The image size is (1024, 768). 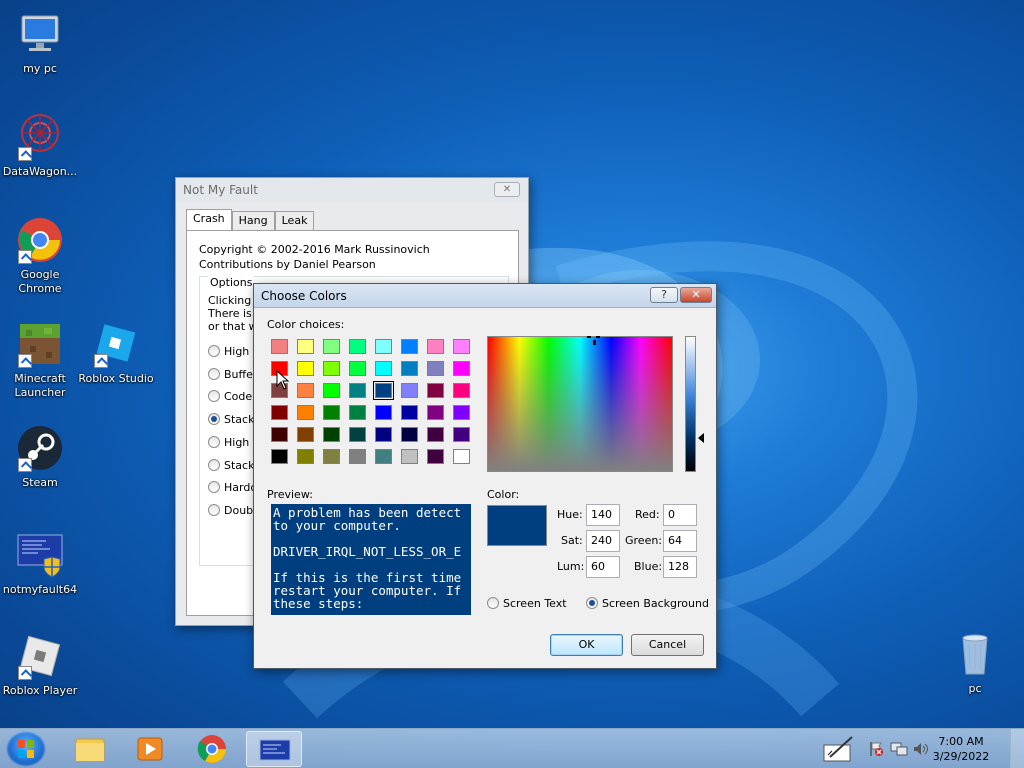 What do you see at coordinates (527, 603) in the screenshot?
I see `screen-text-option: Screen Text` at bounding box center [527, 603].